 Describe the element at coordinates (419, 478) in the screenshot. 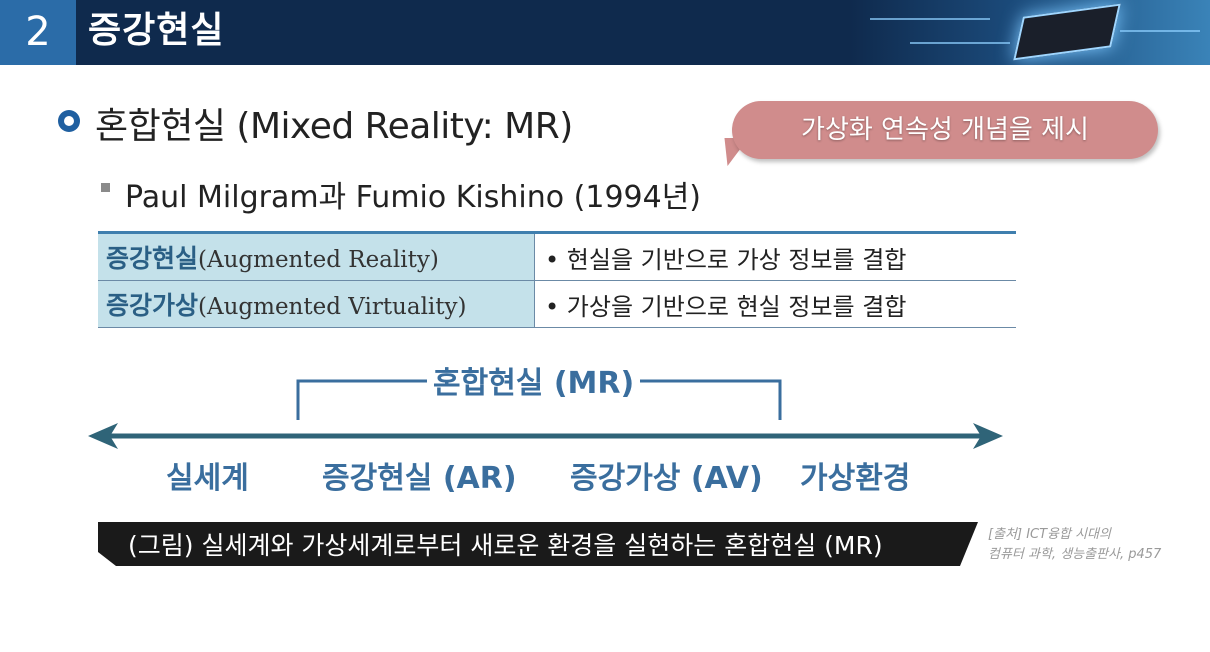

I see `label-ar: 증강현실 (AR)` at that location.